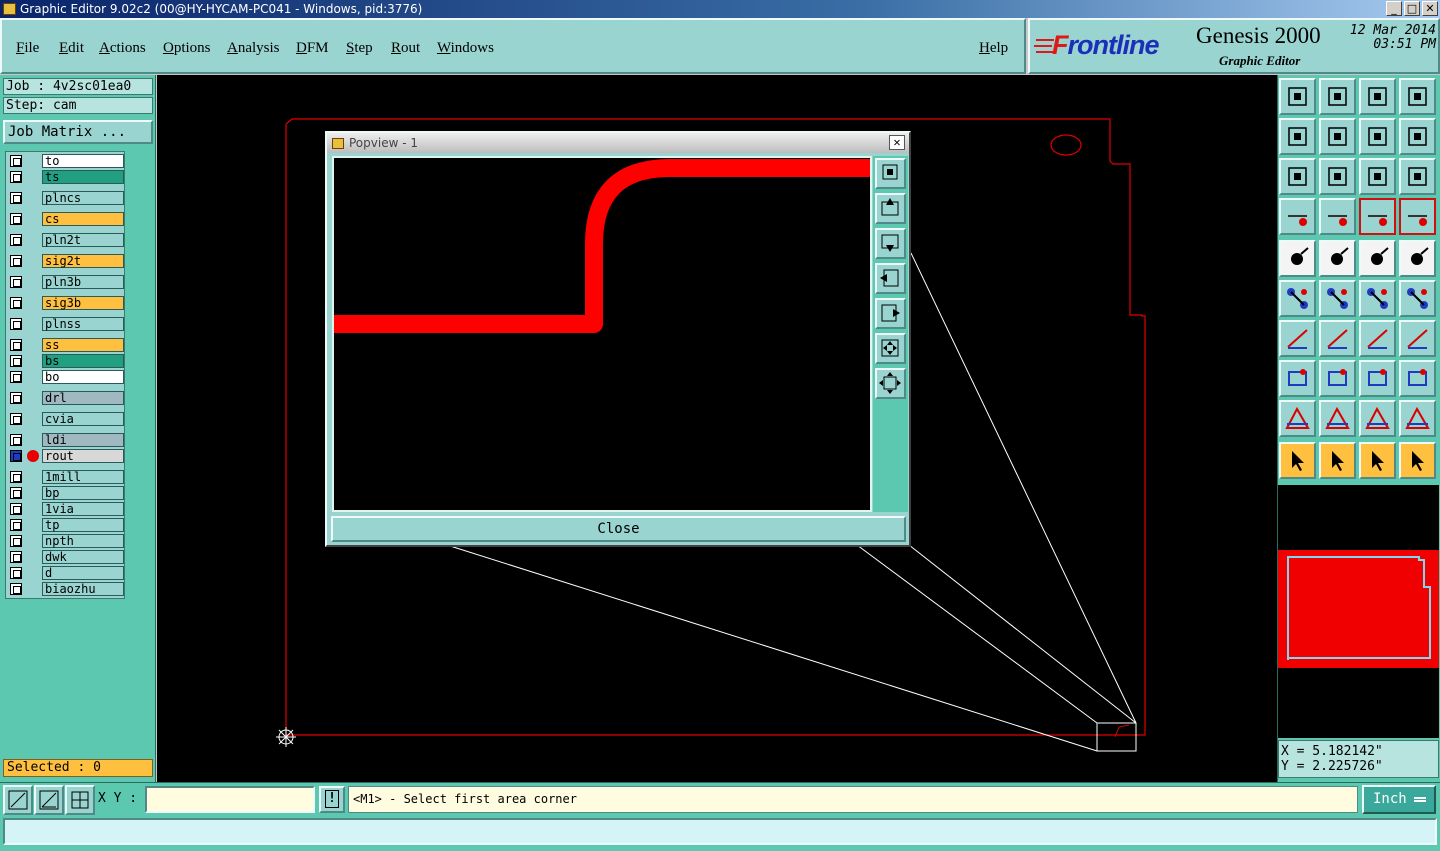  Describe the element at coordinates (83, 493) in the screenshot. I see `layer-name: bp` at that location.